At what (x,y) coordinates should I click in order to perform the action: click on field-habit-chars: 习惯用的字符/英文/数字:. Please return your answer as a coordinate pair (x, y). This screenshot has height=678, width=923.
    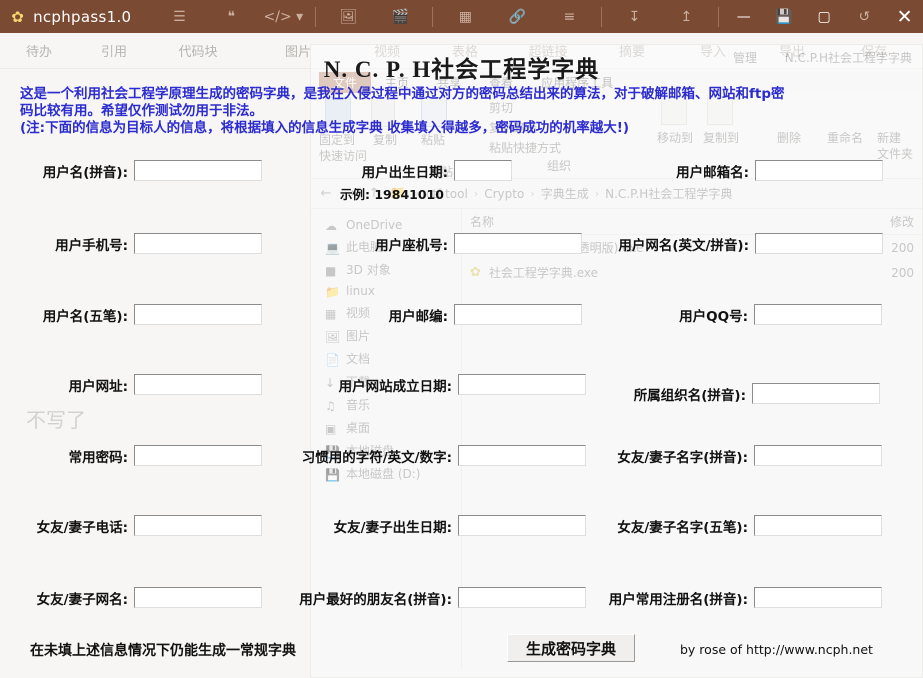
    Looking at the image, I should click on (428, 455).